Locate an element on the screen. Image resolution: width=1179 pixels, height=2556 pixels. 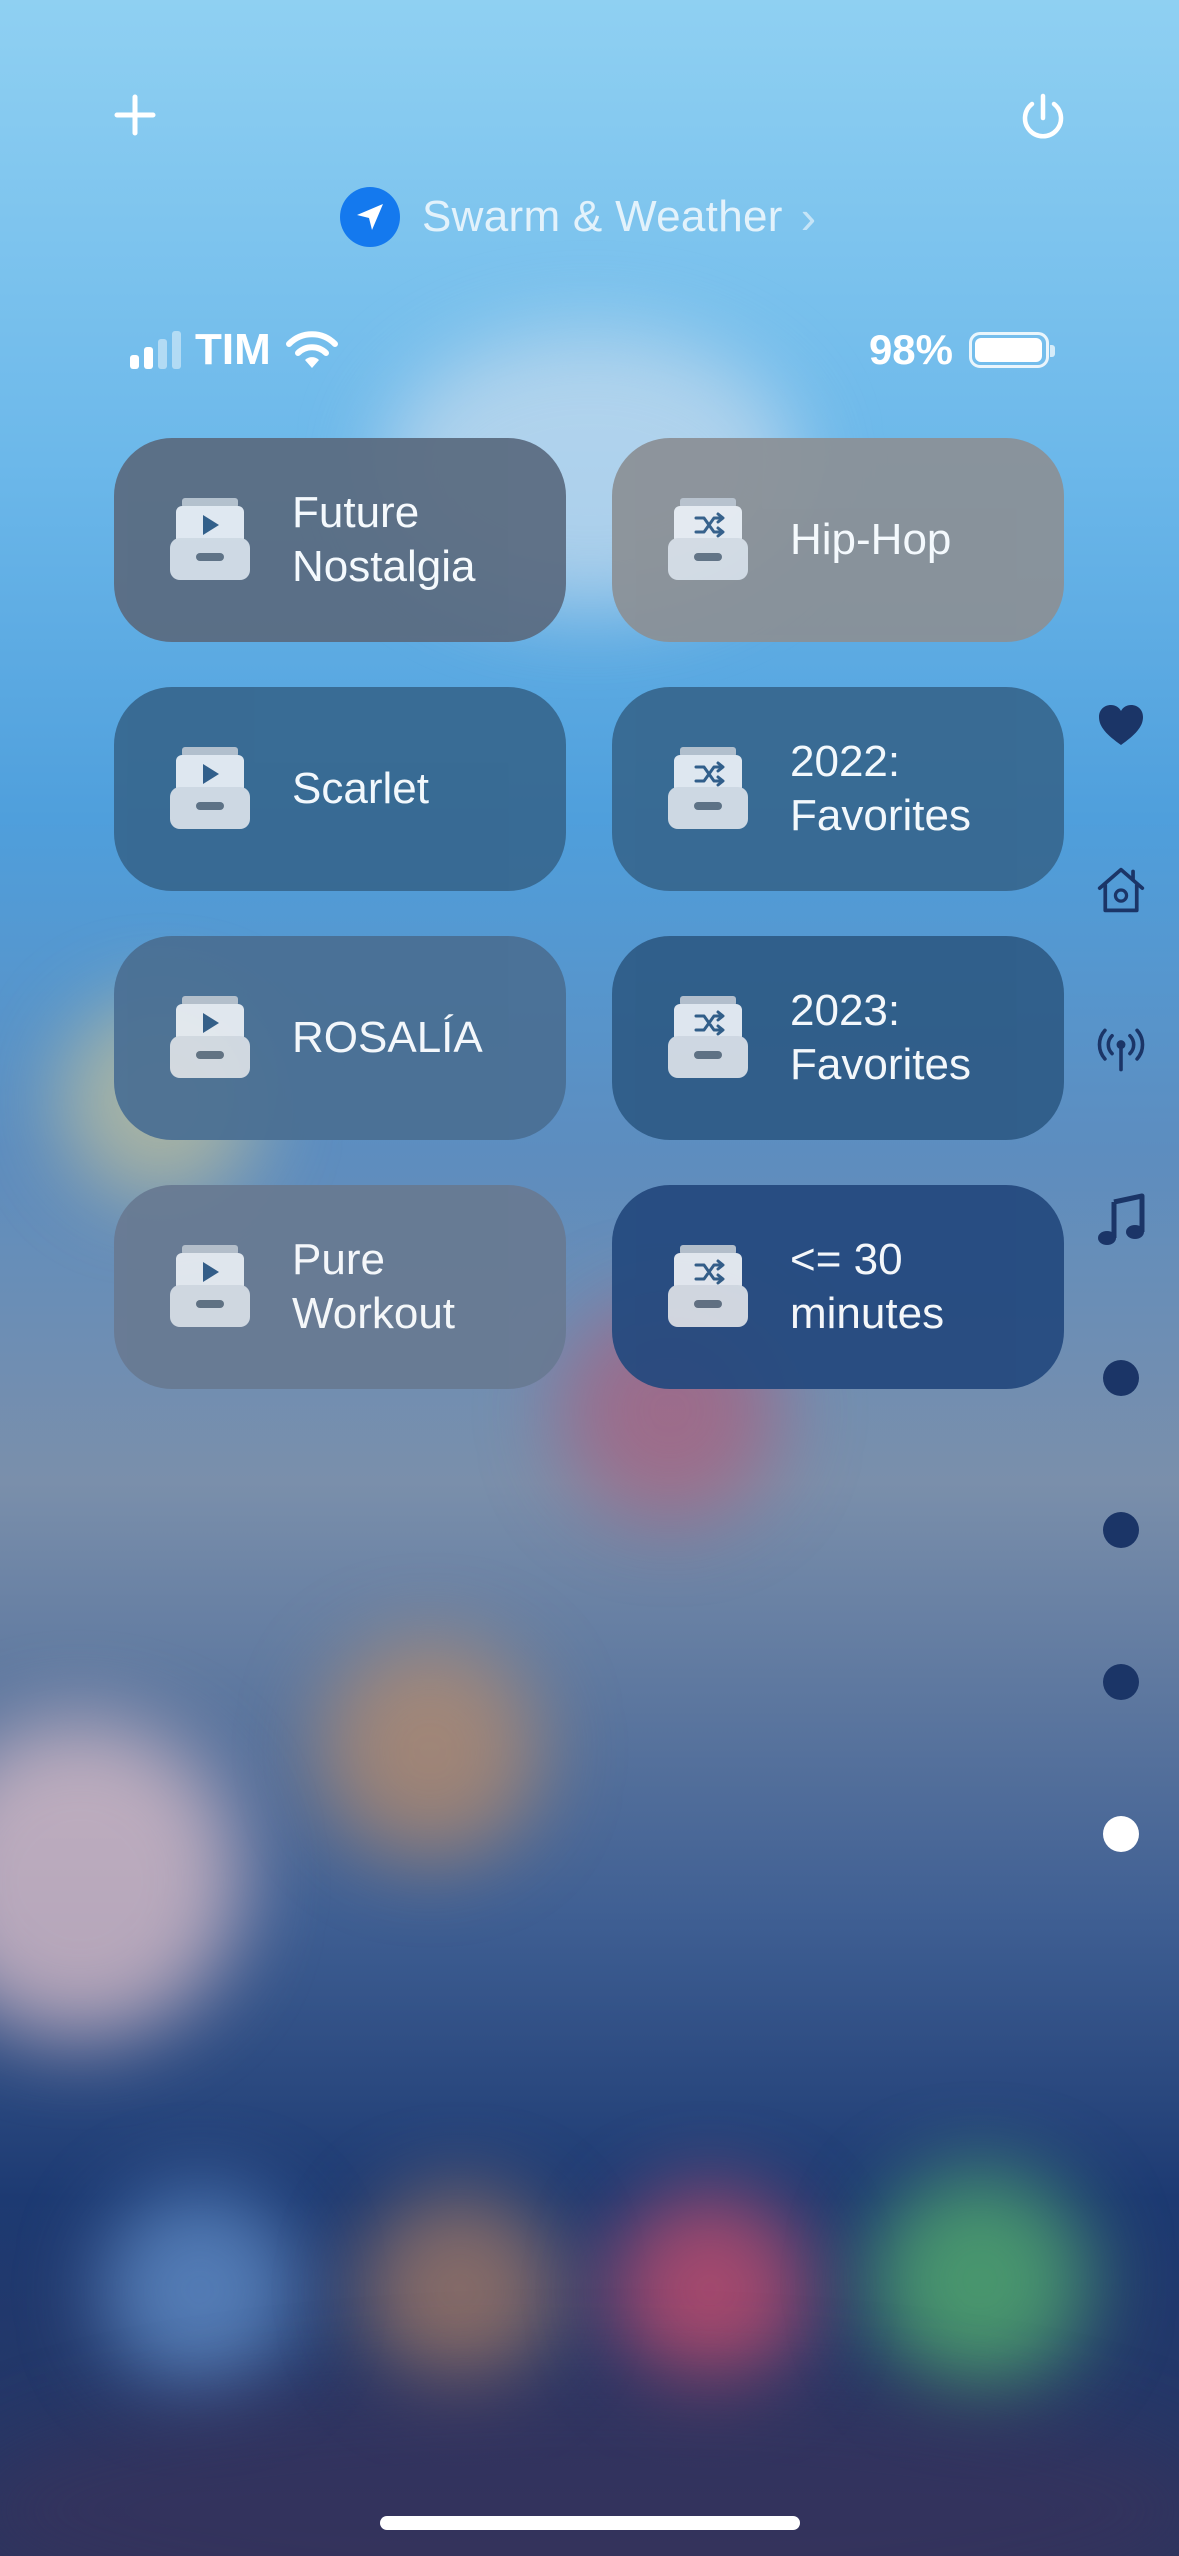
wifi-icon is located at coordinates (311, 349).